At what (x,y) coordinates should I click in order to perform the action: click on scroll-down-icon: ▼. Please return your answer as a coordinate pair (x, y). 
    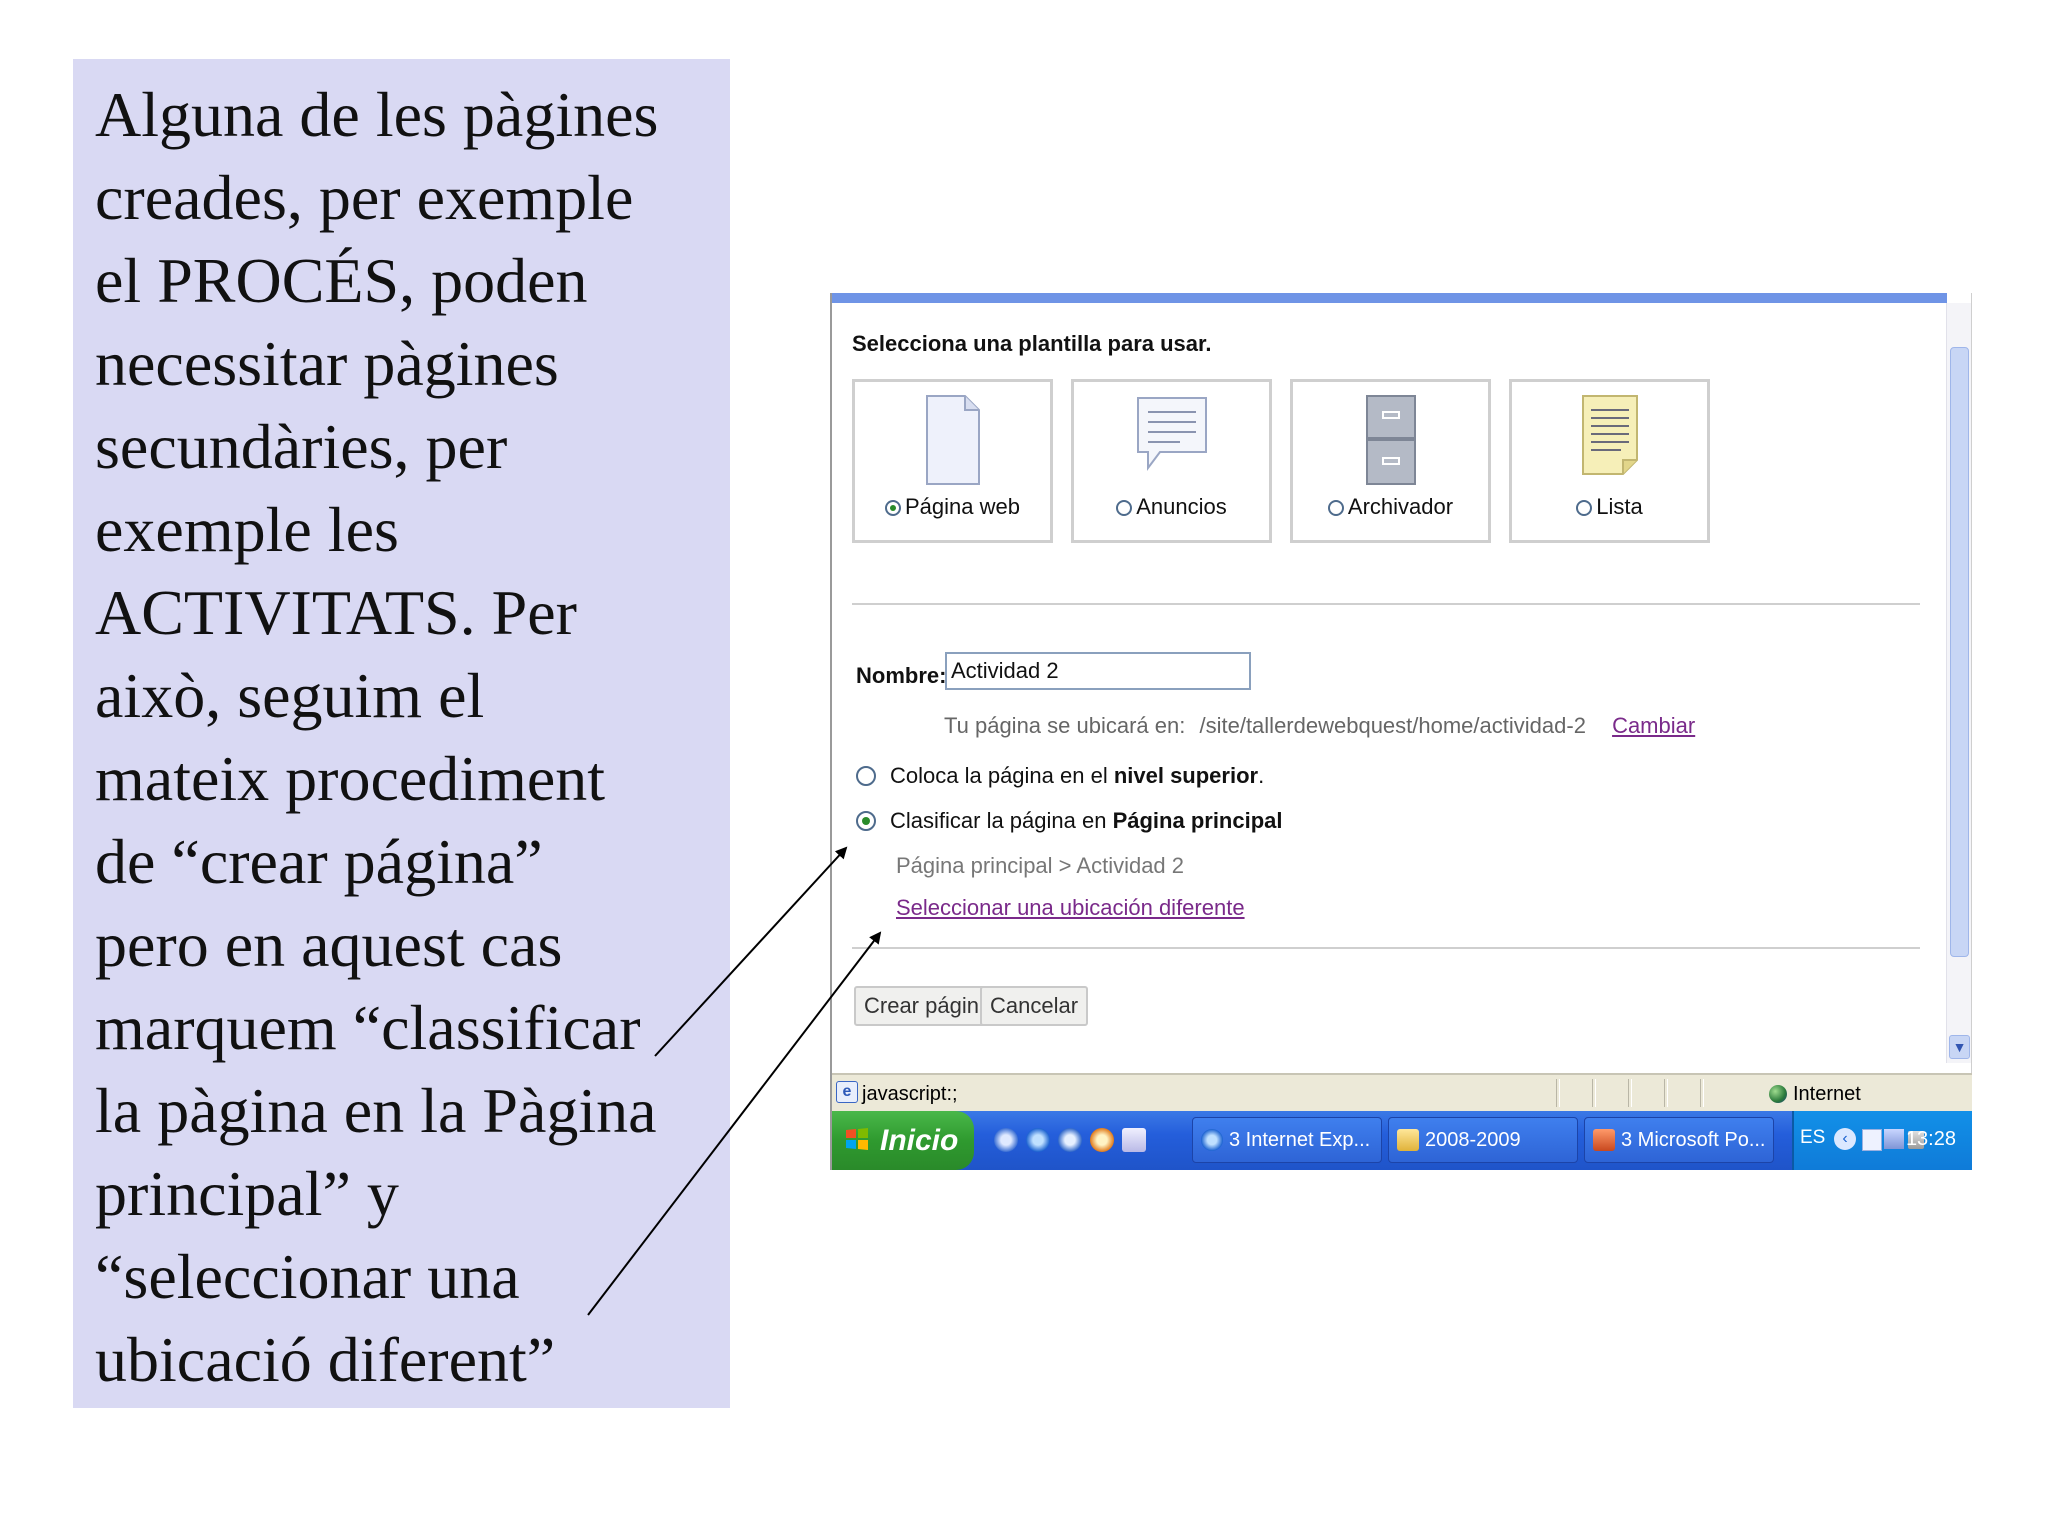
    Looking at the image, I should click on (1959, 1047).